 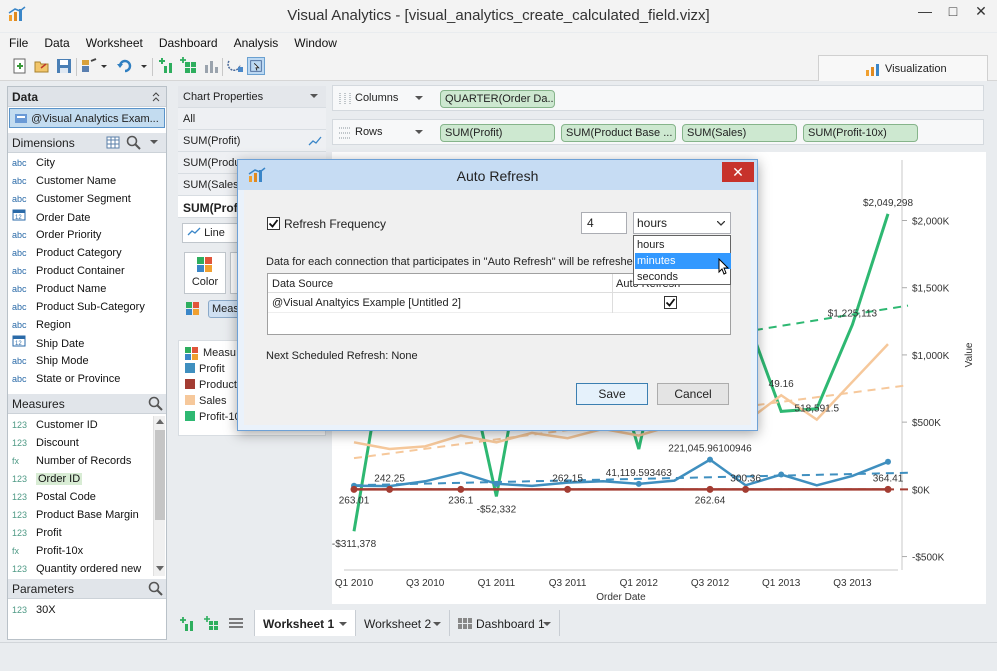 I want to click on minimize-button: —, so click(x=925, y=12).